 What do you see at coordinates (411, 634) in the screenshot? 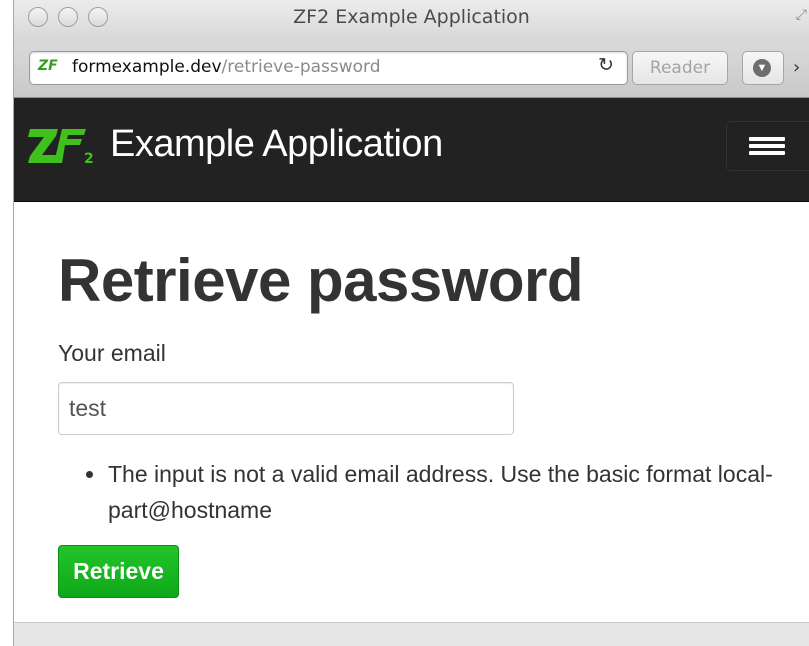
I see `status-bar` at bounding box center [411, 634].